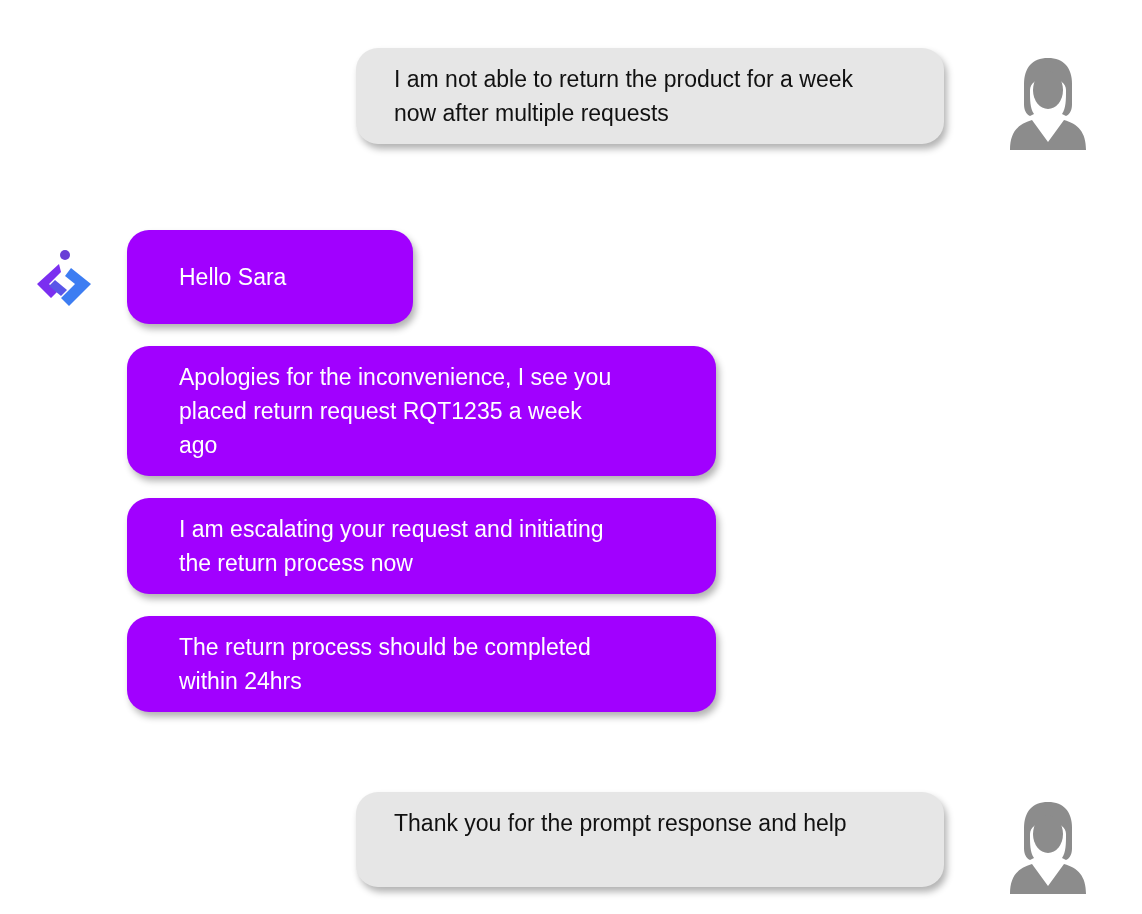  I want to click on message-bubble: Apologies for the inconvenience, I see you placed return request RQT1235 a week ago, so click(421, 411).